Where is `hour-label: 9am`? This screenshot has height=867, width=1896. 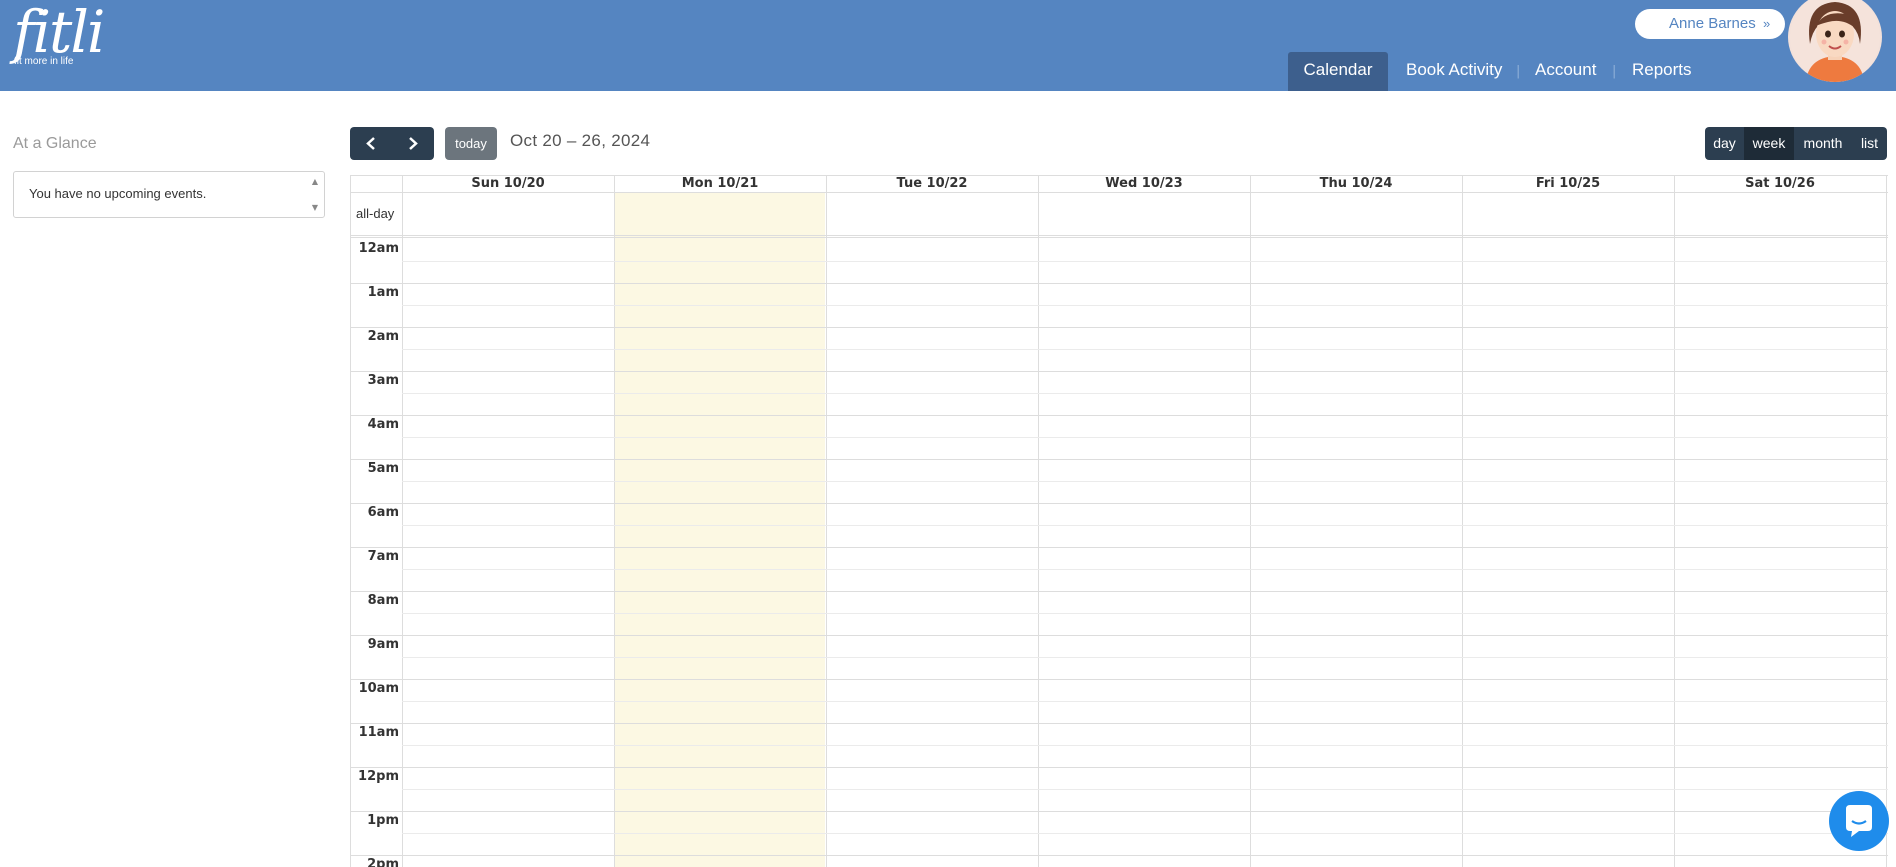
hour-label: 9am is located at coordinates (383, 644).